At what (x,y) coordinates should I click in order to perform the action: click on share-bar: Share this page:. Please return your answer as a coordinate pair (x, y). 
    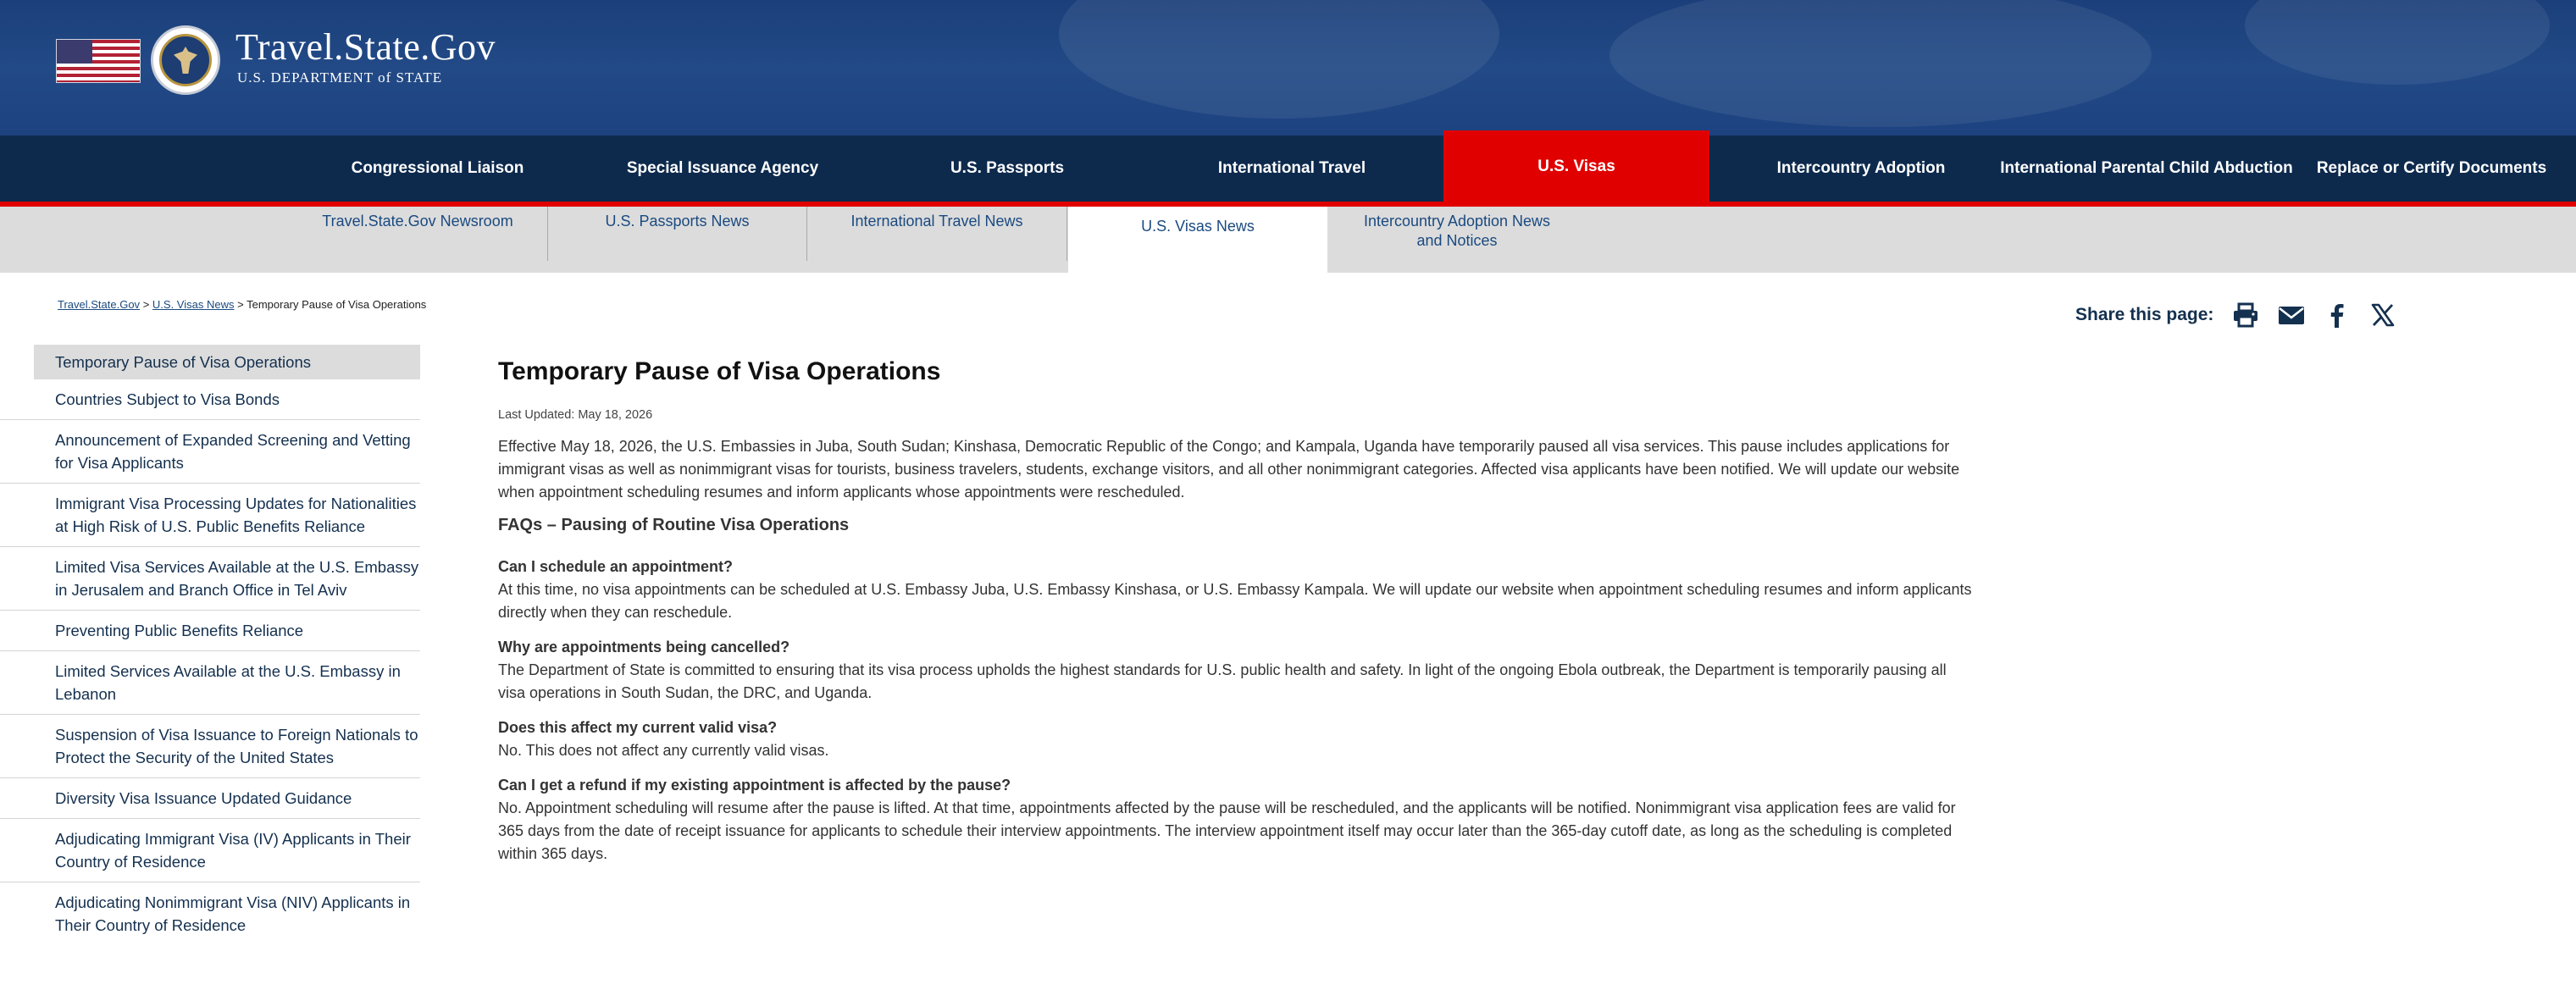
    Looking at the image, I should click on (2245, 315).